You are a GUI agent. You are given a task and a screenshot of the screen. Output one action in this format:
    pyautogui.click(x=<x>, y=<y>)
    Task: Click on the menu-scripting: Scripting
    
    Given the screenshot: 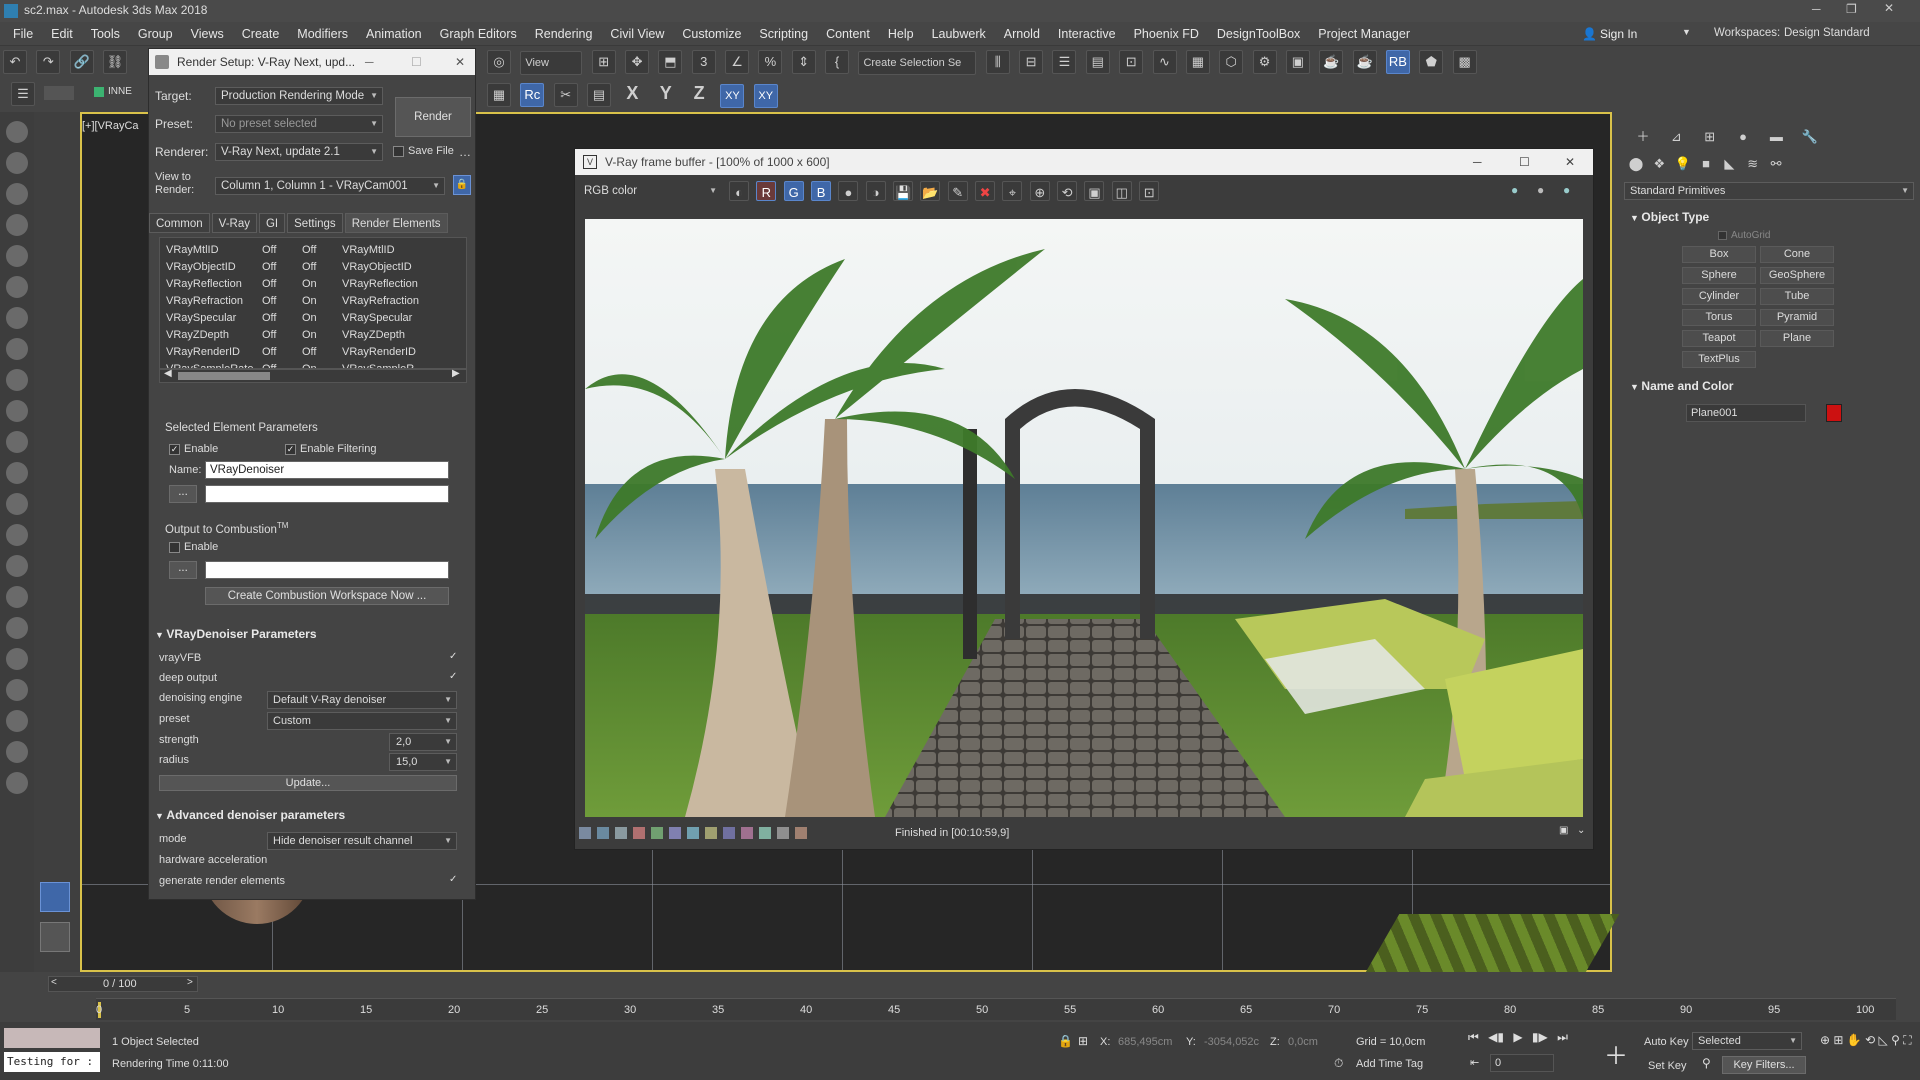 What is the action you would take?
    pyautogui.click(x=783, y=34)
    